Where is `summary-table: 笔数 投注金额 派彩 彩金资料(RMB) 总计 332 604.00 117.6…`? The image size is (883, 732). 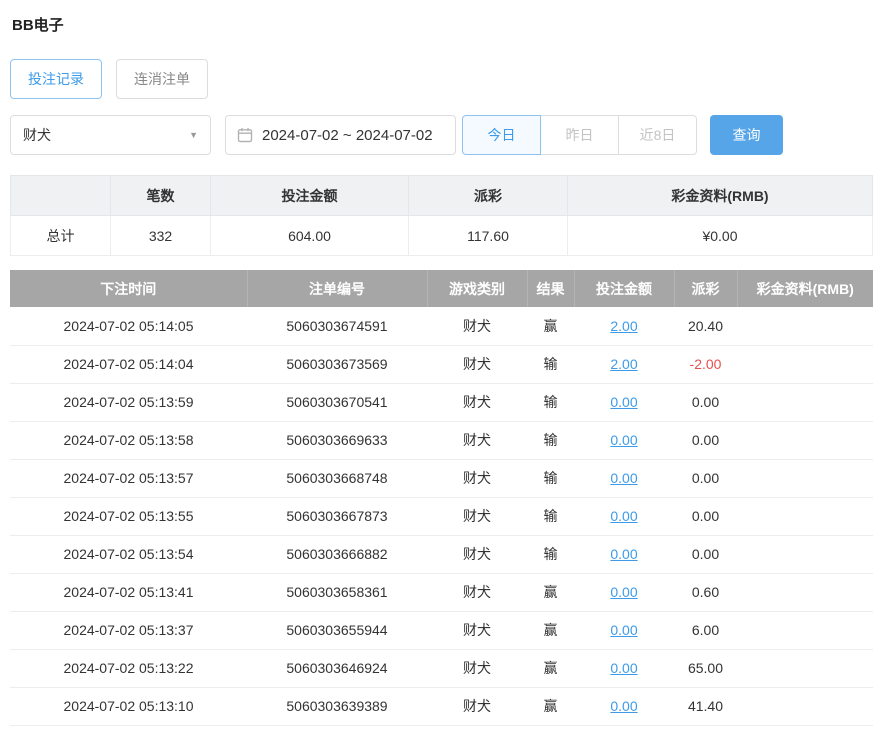
summary-table: 笔数 投注金额 派彩 彩金资料(RMB) 总计 332 604.00 117.6… is located at coordinates (441, 215).